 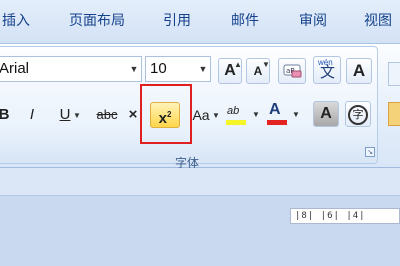 I want to click on italic-icon: I, so click(x=32, y=114).